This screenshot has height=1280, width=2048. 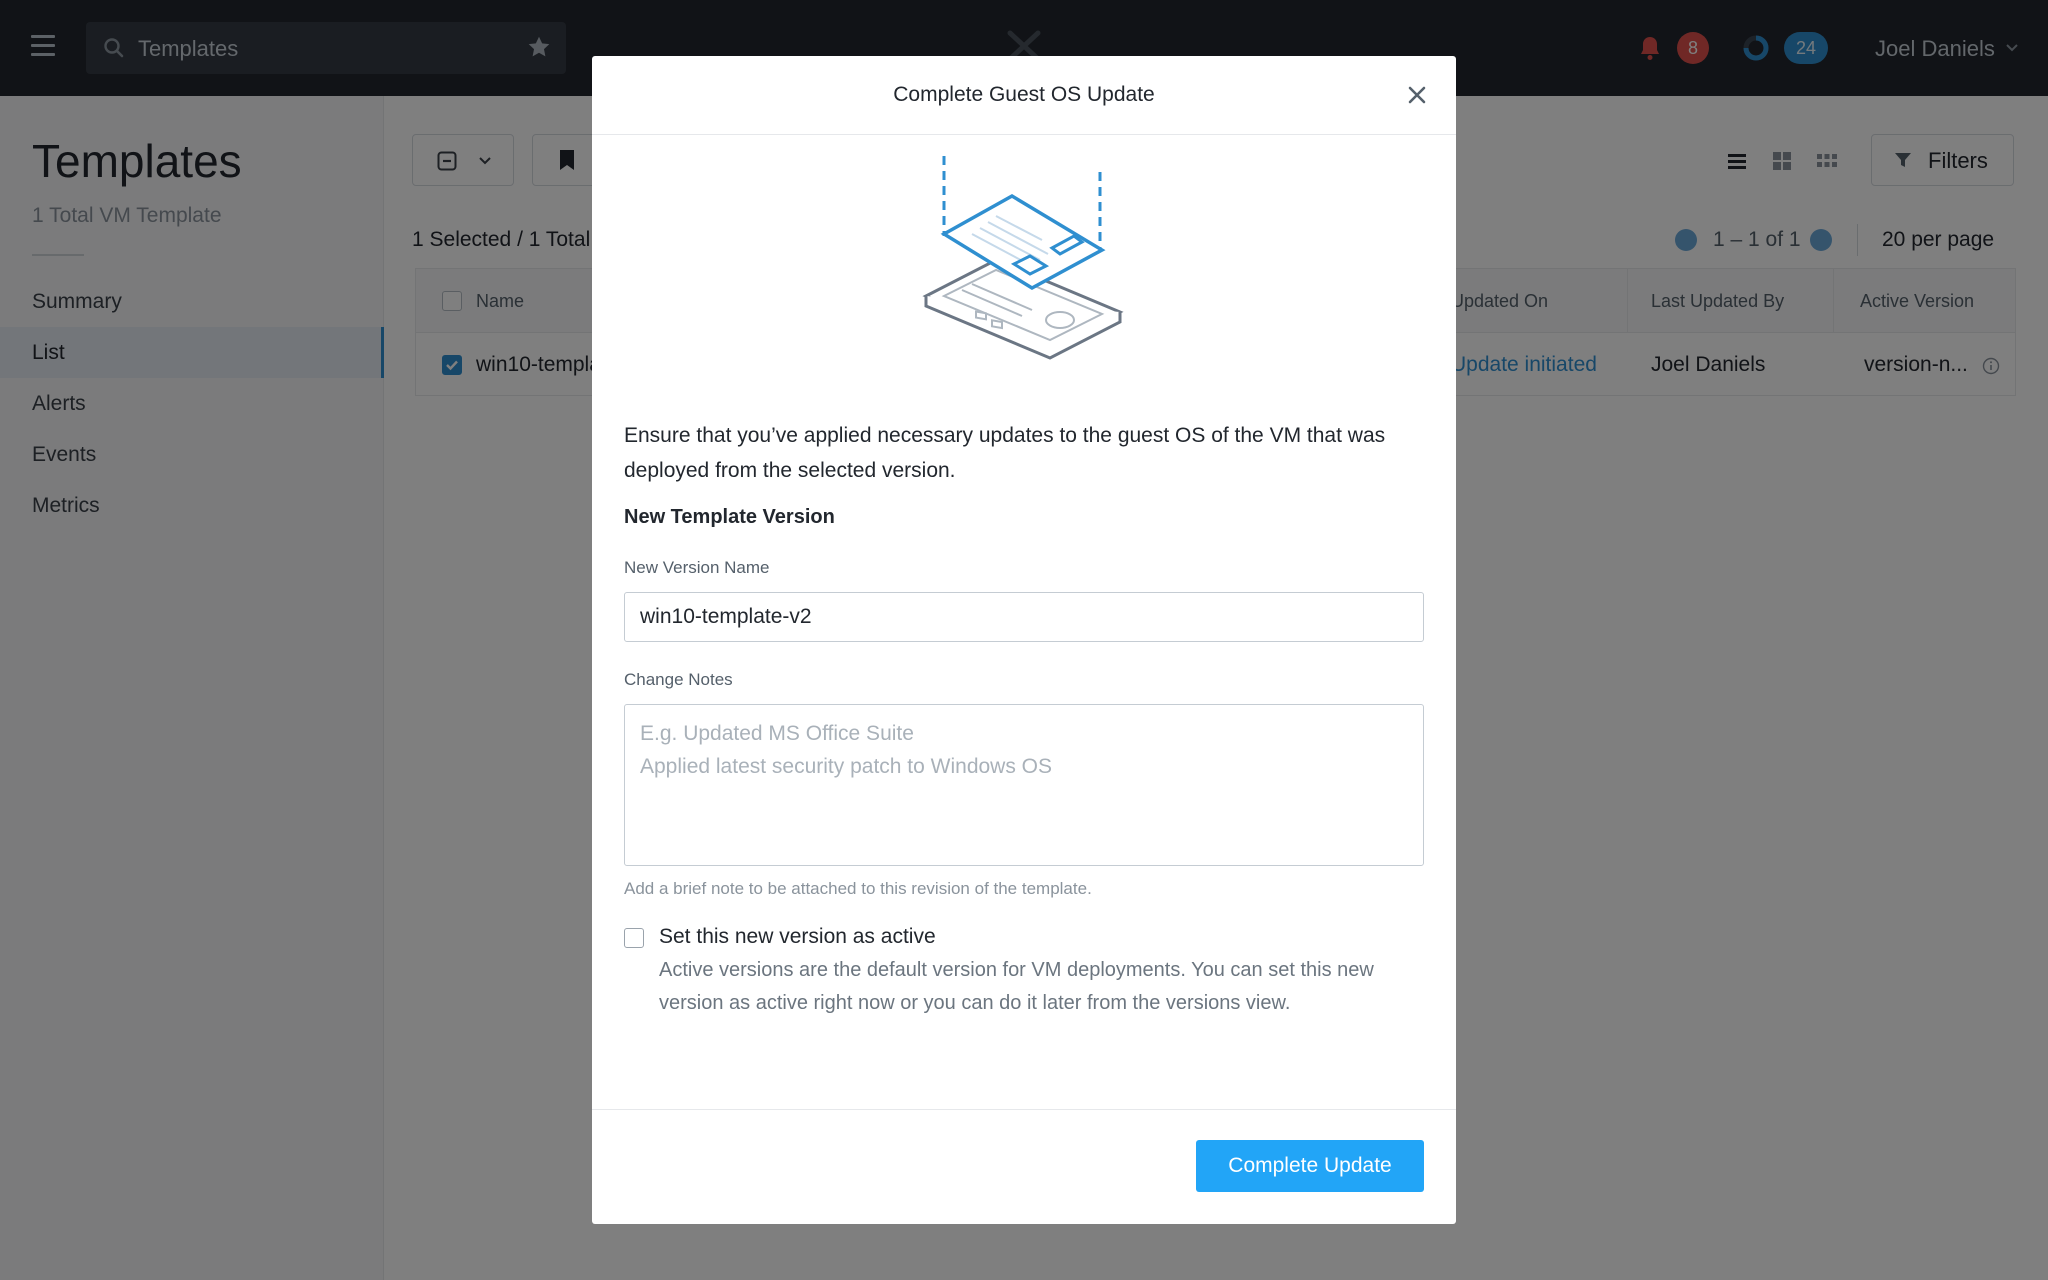 What do you see at coordinates (1024, 1109) in the screenshot?
I see `divider` at bounding box center [1024, 1109].